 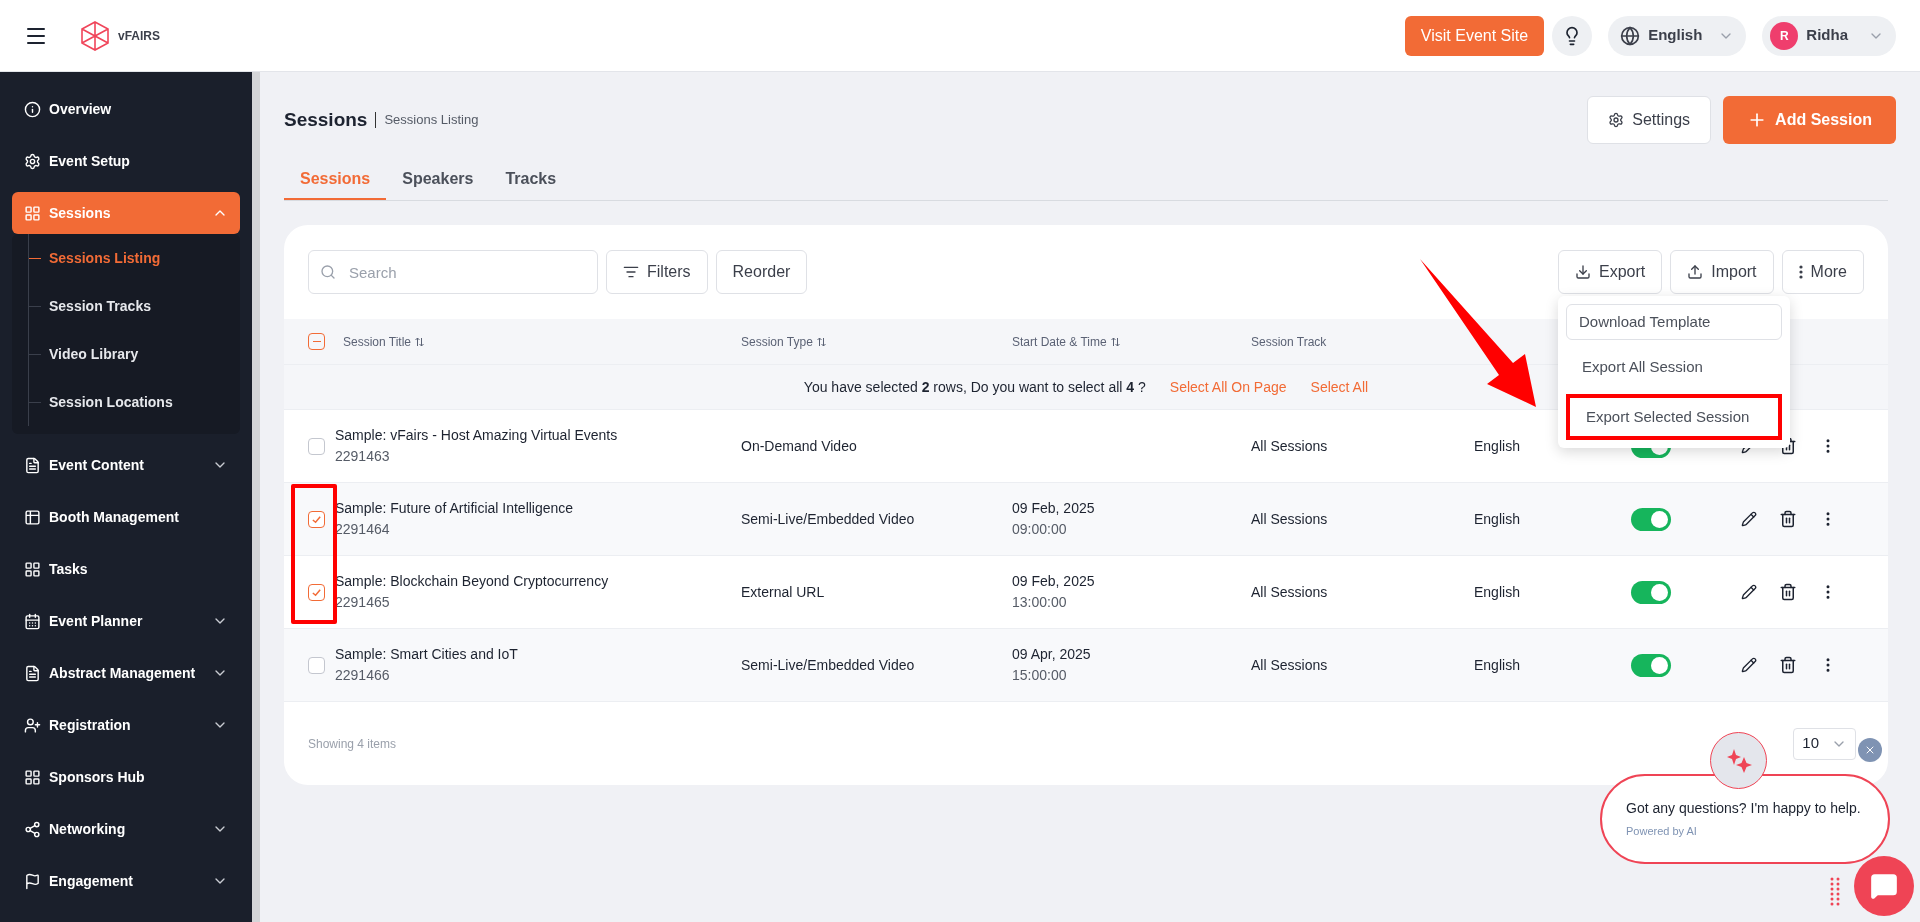 What do you see at coordinates (126, 777) in the screenshot?
I see `sidebar-item: Sponsors Hub` at bounding box center [126, 777].